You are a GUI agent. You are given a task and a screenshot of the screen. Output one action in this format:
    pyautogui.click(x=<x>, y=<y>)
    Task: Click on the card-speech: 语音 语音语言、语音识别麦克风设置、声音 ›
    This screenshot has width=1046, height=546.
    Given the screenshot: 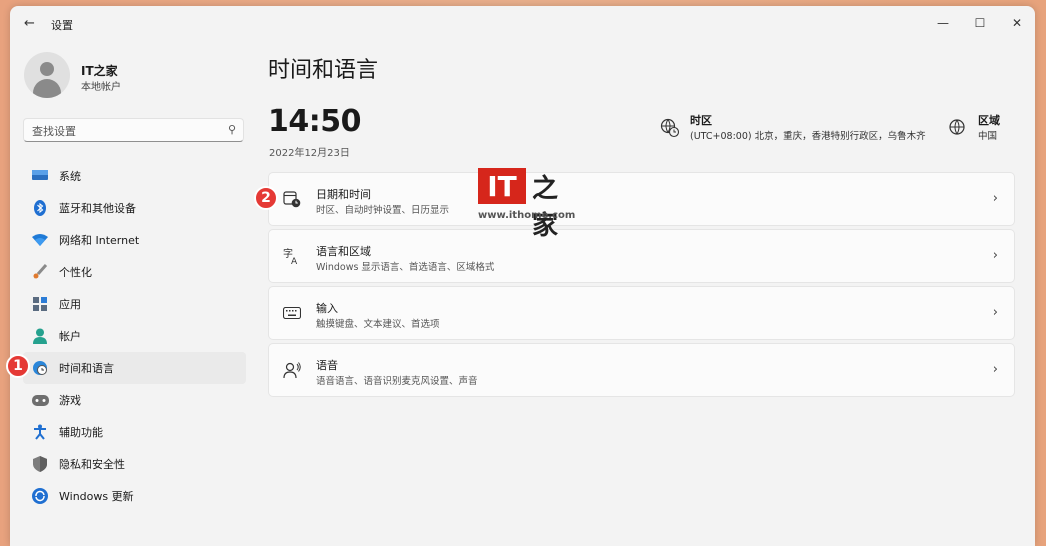 What is the action you would take?
    pyautogui.click(x=641, y=370)
    